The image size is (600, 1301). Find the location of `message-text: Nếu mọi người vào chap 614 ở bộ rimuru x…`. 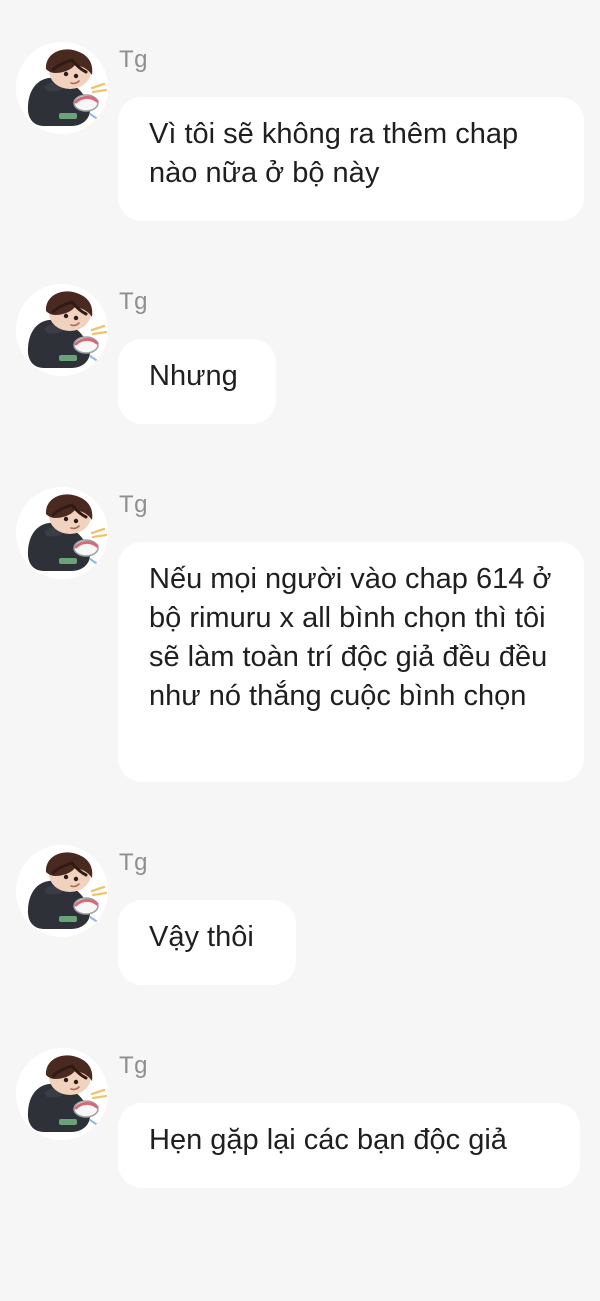

message-text: Nếu mọi người vào chap 614 ở bộ rimuru x… is located at coordinates (350, 637).